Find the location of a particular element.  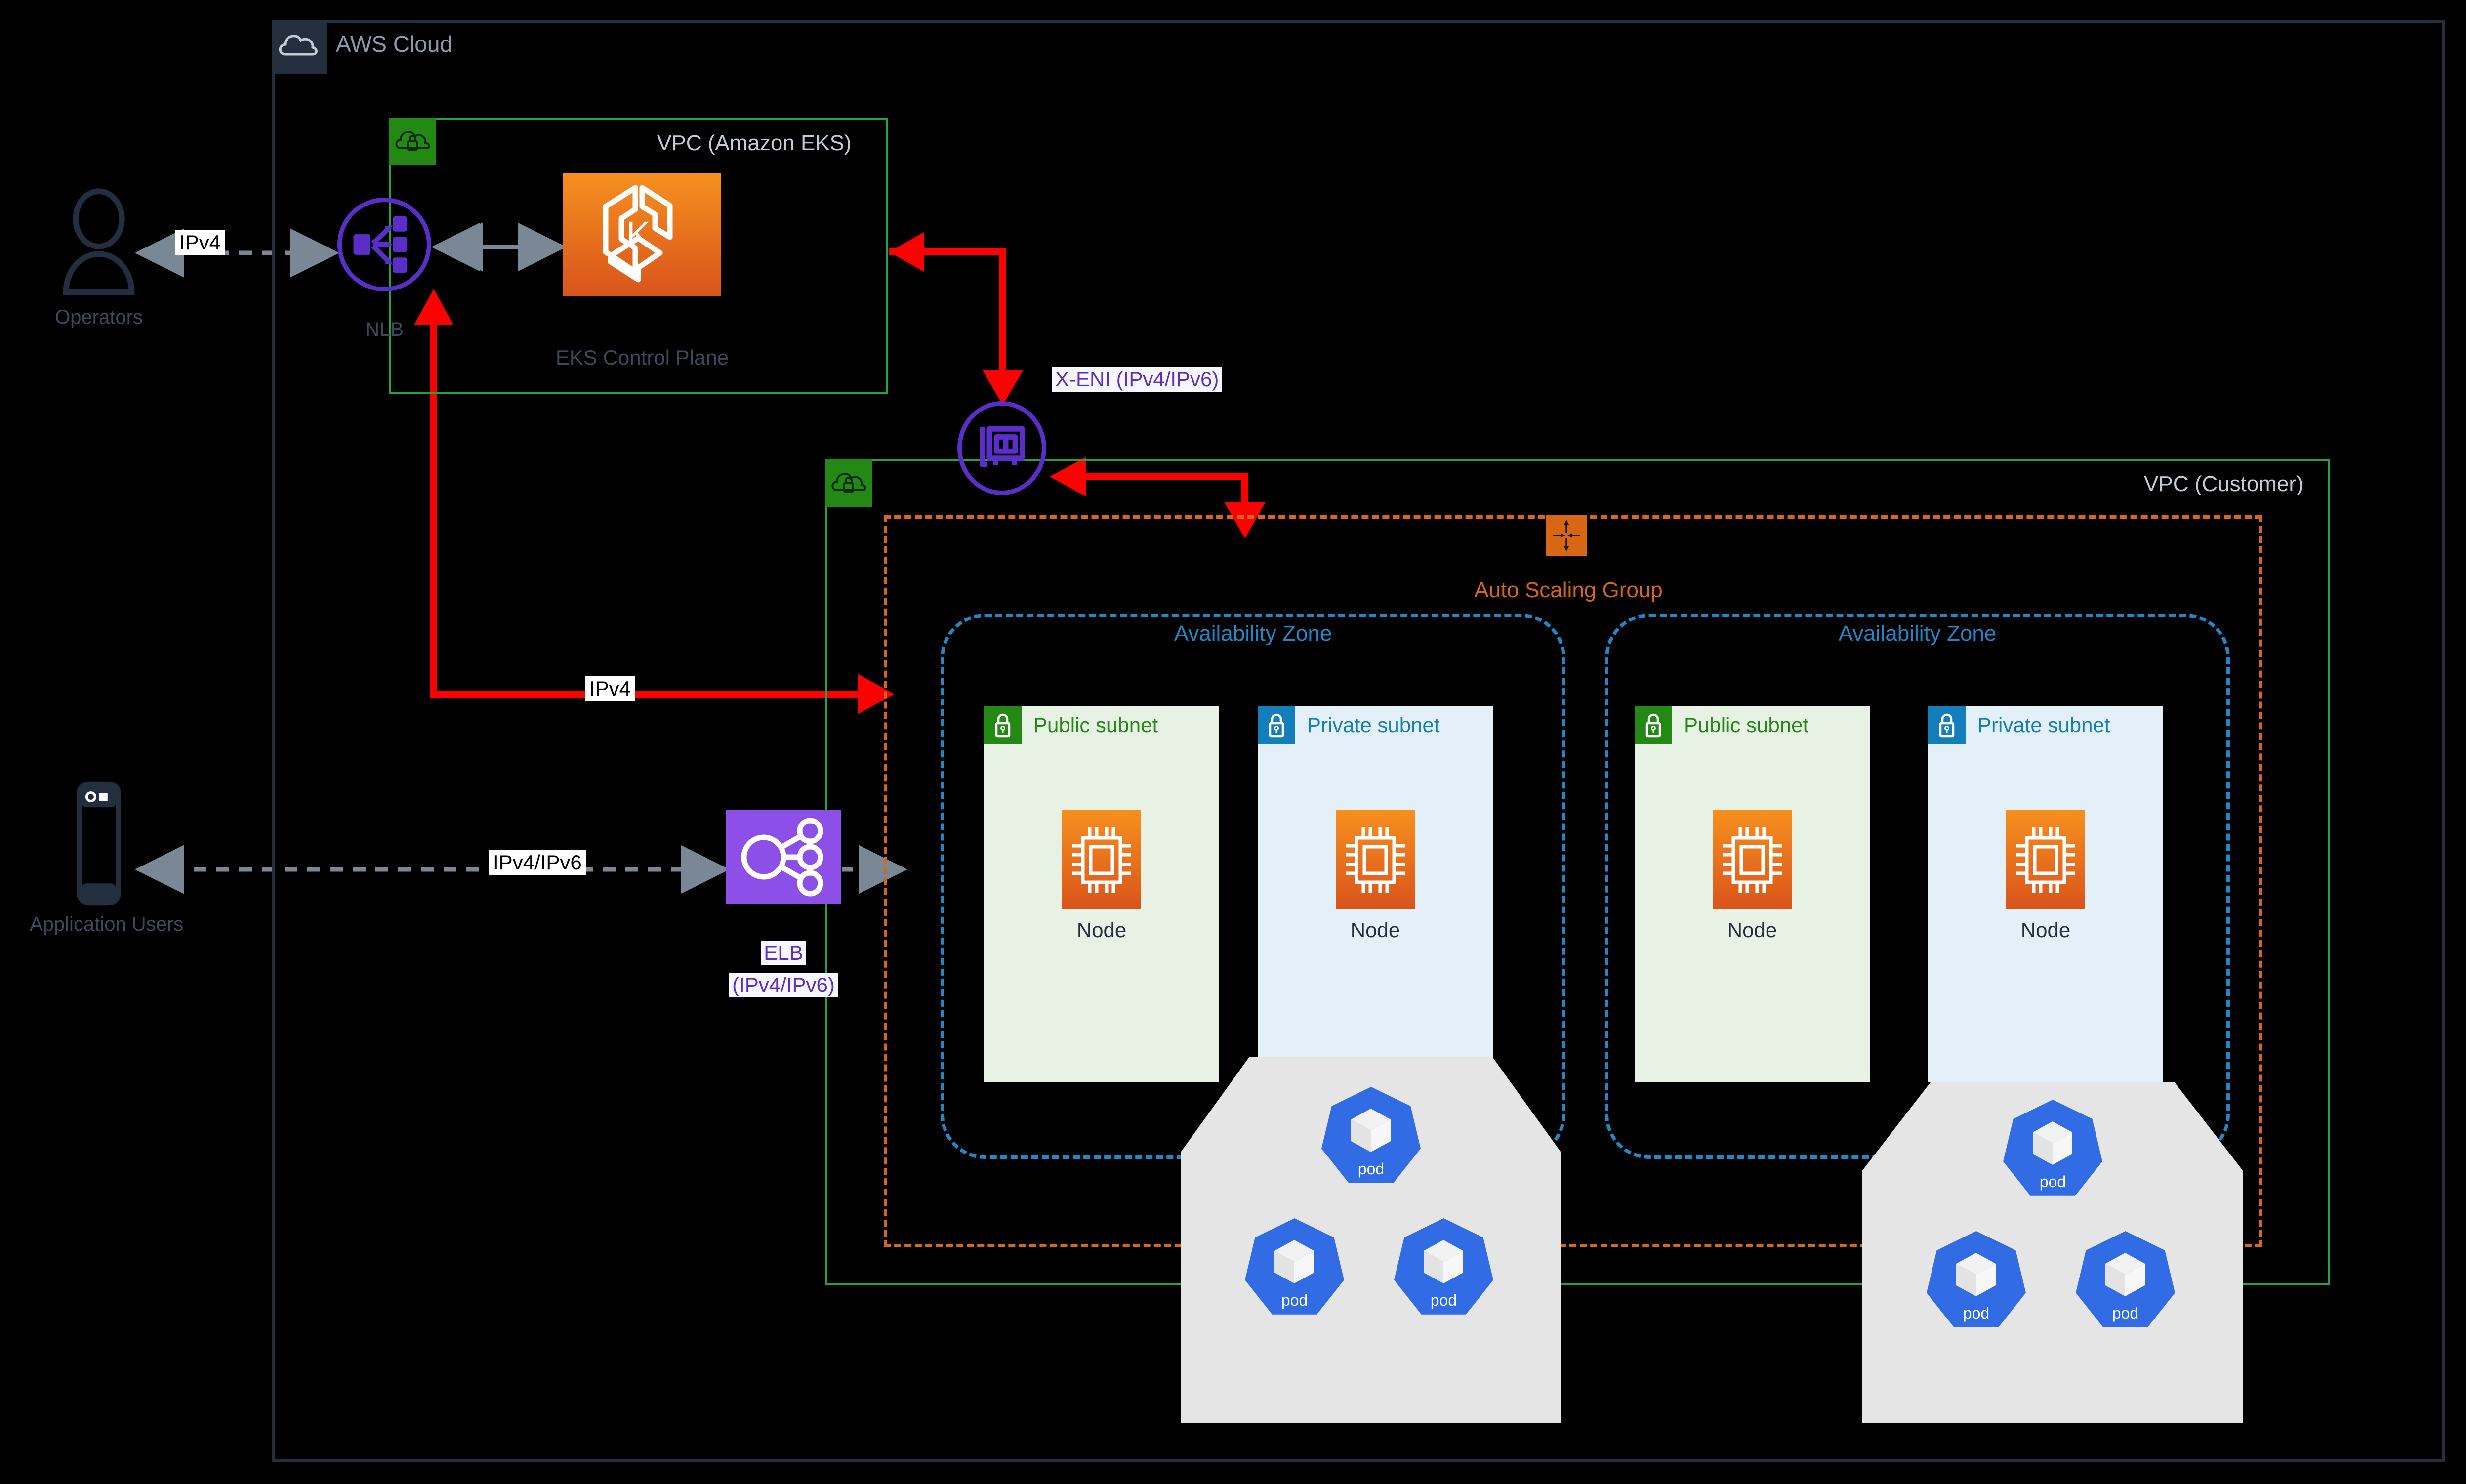

operators-label: Operators is located at coordinates (99, 317).